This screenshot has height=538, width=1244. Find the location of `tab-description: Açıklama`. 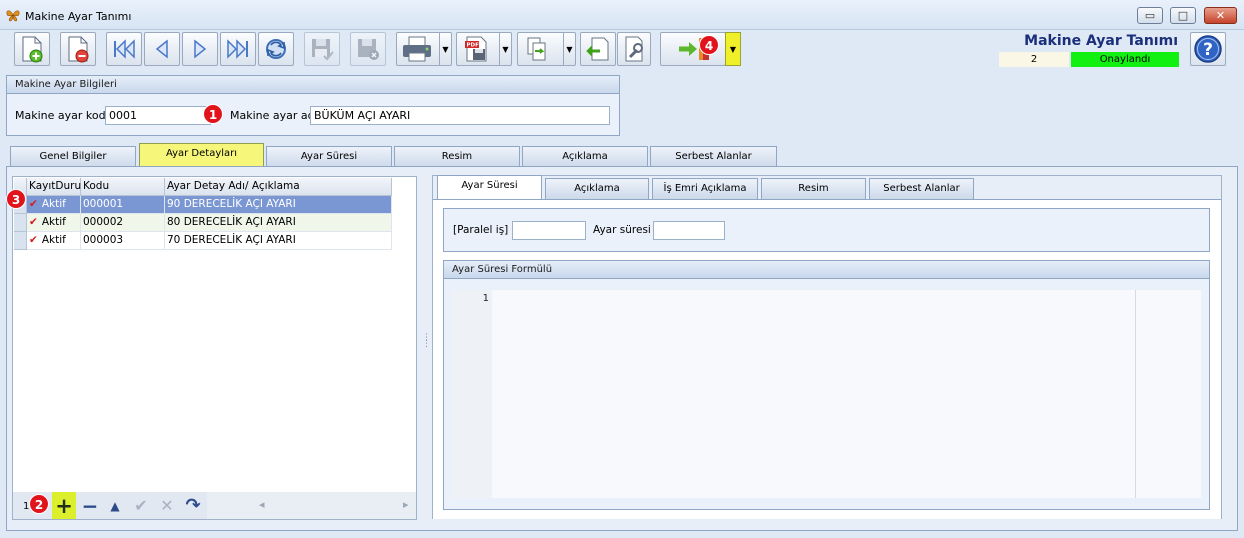

tab-description: Açıklama is located at coordinates (585, 156).